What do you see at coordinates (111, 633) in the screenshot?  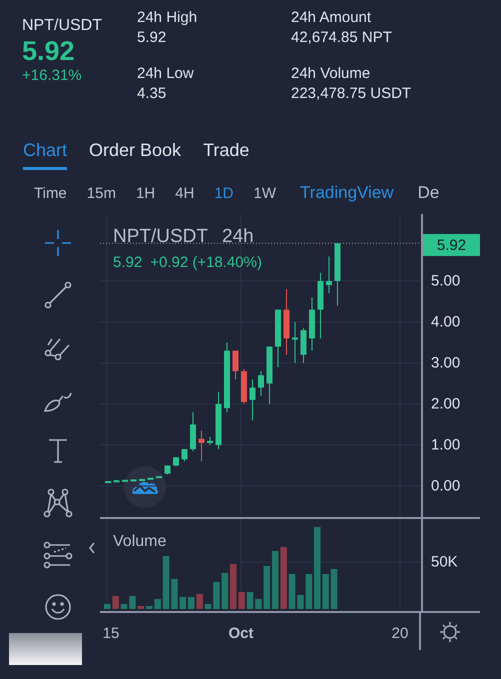 I see `axis-label: 15` at bounding box center [111, 633].